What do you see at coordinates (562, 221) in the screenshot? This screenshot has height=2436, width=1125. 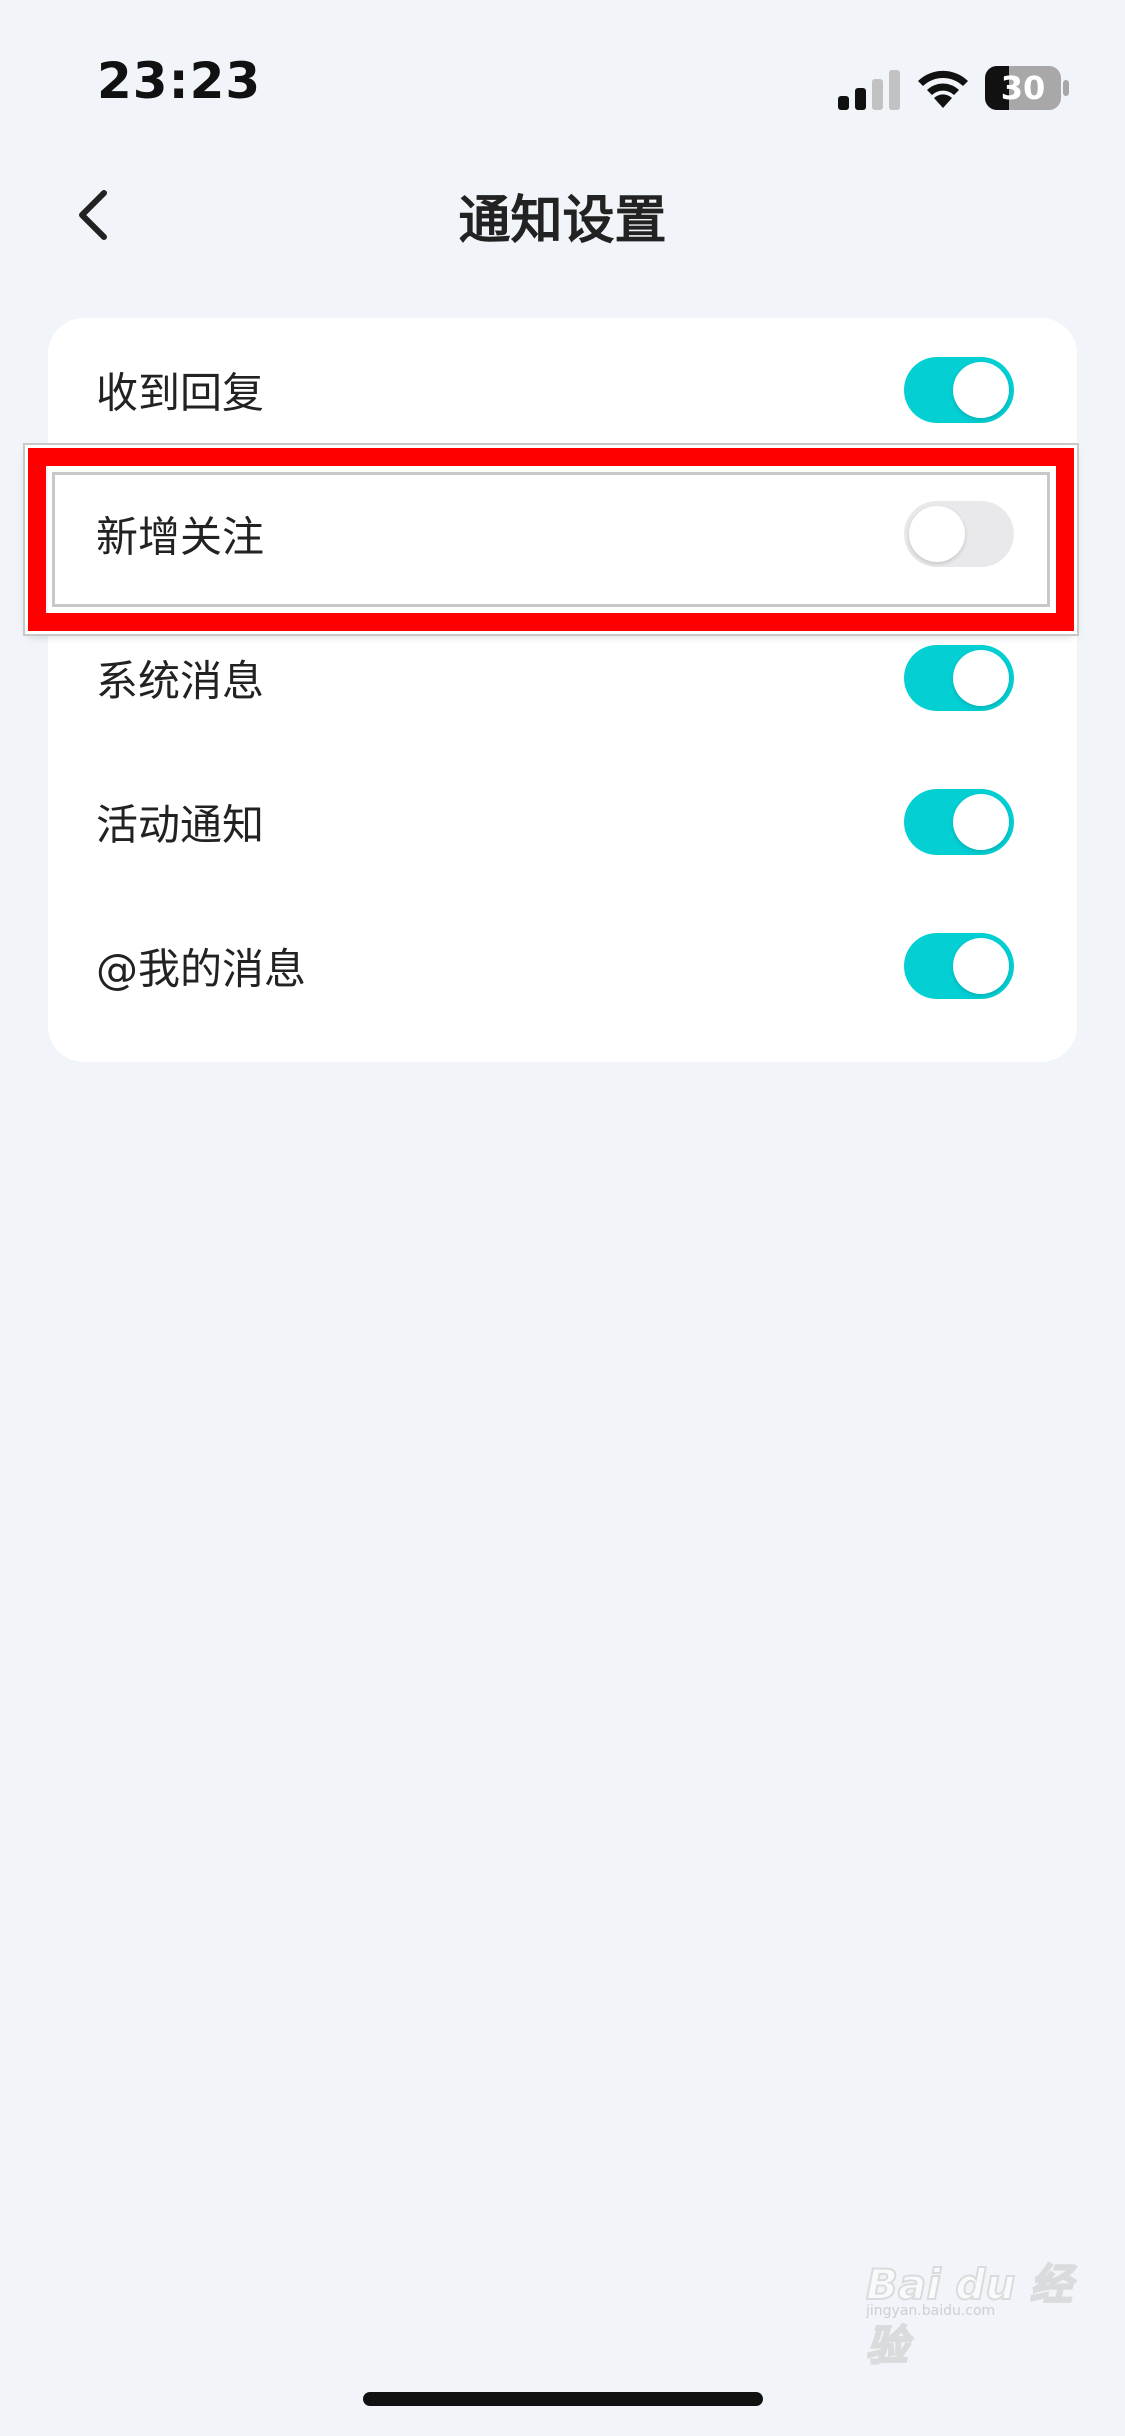 I see `page-title: 通知设置` at bounding box center [562, 221].